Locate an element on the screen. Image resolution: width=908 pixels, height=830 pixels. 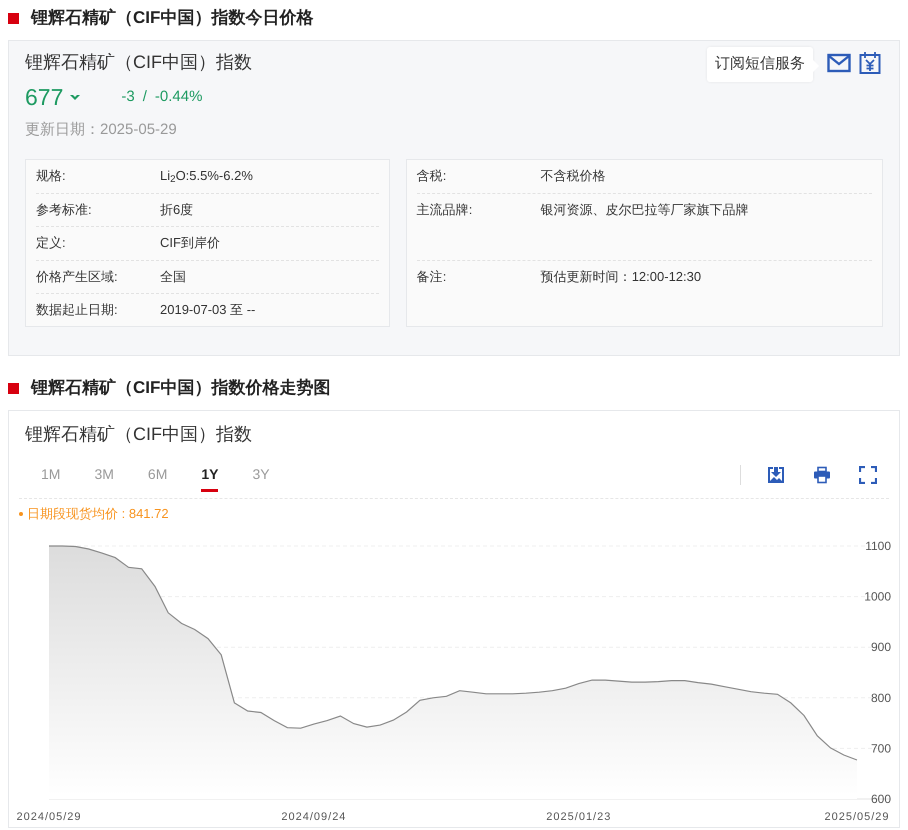
spec-value: 预估更新时间：12:00-12:30 is located at coordinates (621, 277).